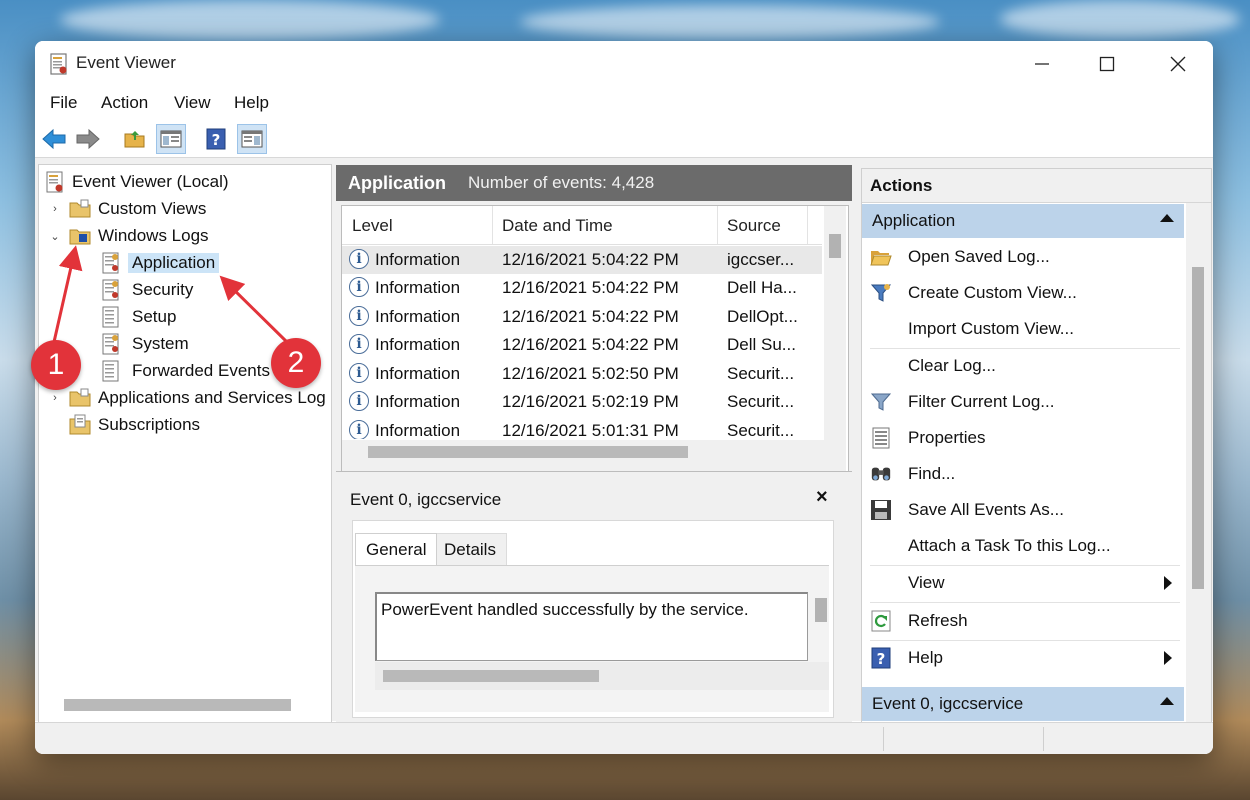 The height and width of the screenshot is (800, 1250). I want to click on log-icon, so click(110, 290).